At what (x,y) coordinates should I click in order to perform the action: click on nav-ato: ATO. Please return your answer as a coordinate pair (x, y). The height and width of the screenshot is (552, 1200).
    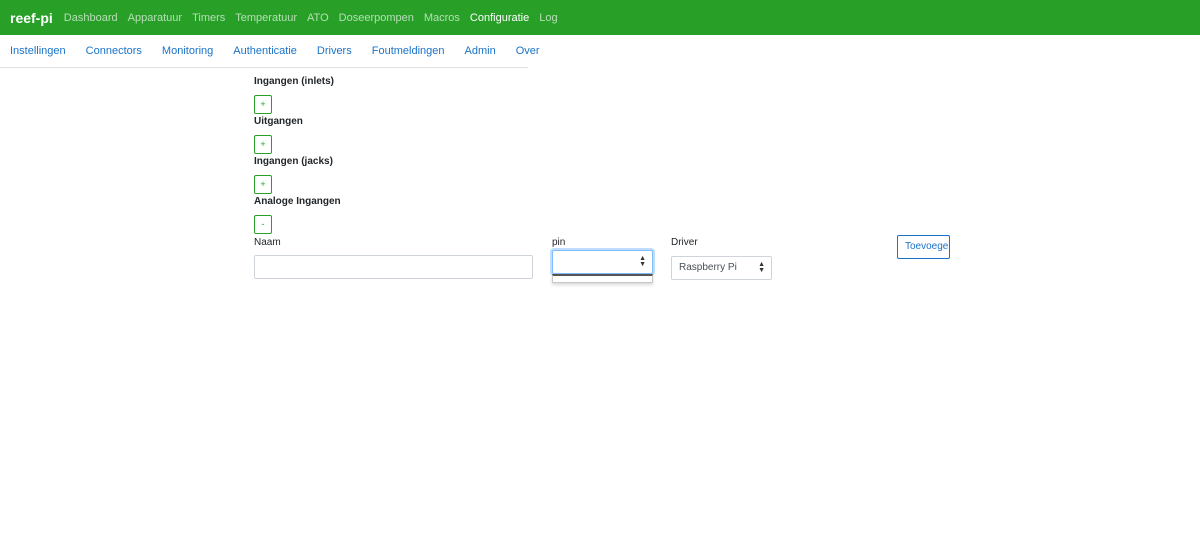
    Looking at the image, I should click on (318, 18).